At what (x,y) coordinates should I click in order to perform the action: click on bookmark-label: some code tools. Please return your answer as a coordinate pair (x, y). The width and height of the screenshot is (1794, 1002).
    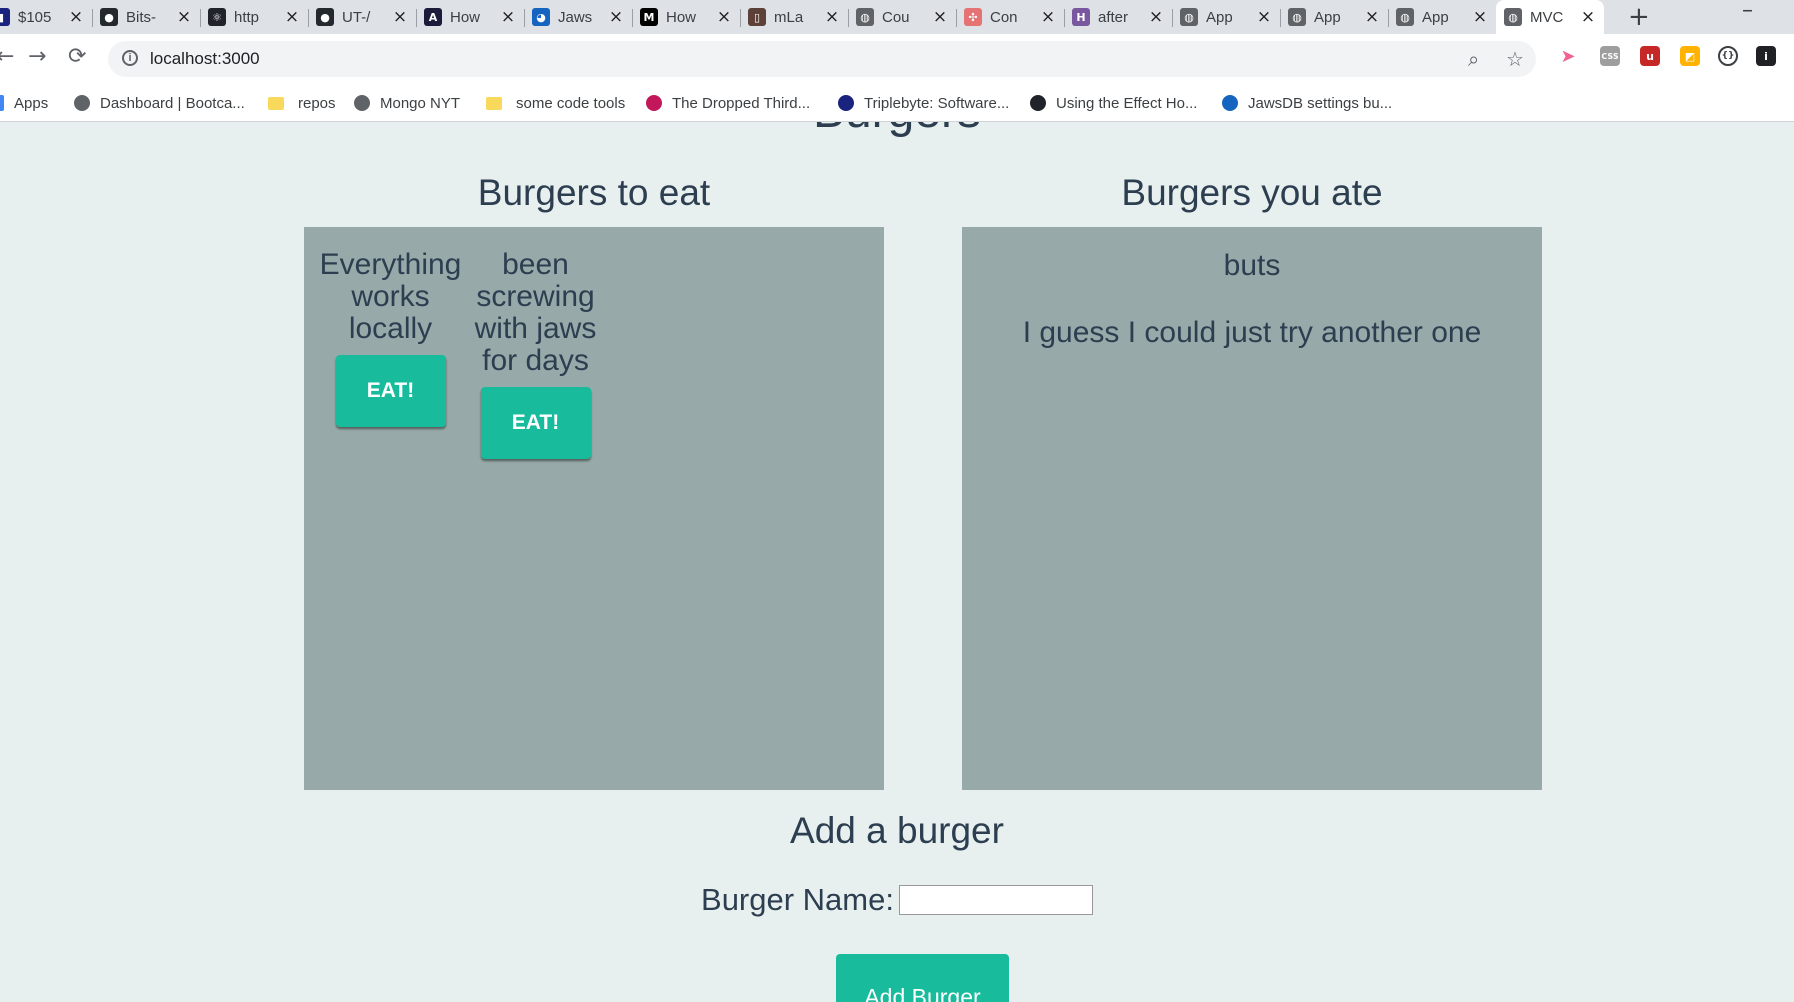
    Looking at the image, I should click on (571, 103).